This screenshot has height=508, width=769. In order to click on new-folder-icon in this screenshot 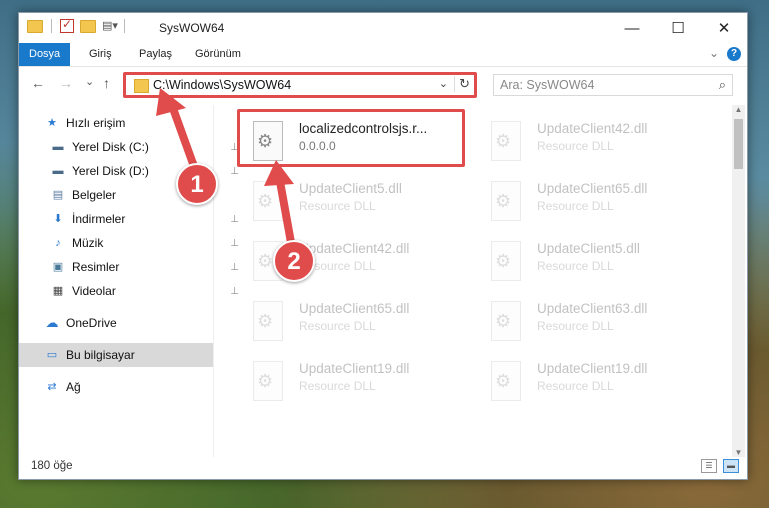, I will do `click(88, 26)`.